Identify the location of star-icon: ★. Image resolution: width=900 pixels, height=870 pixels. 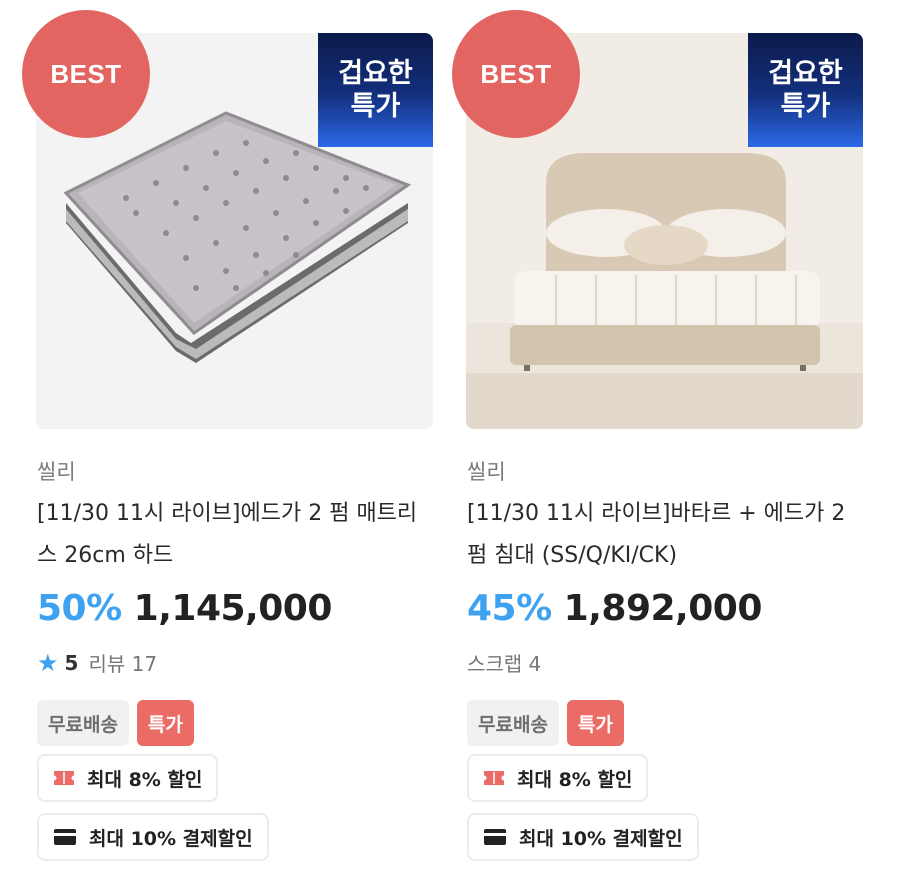
(48, 662).